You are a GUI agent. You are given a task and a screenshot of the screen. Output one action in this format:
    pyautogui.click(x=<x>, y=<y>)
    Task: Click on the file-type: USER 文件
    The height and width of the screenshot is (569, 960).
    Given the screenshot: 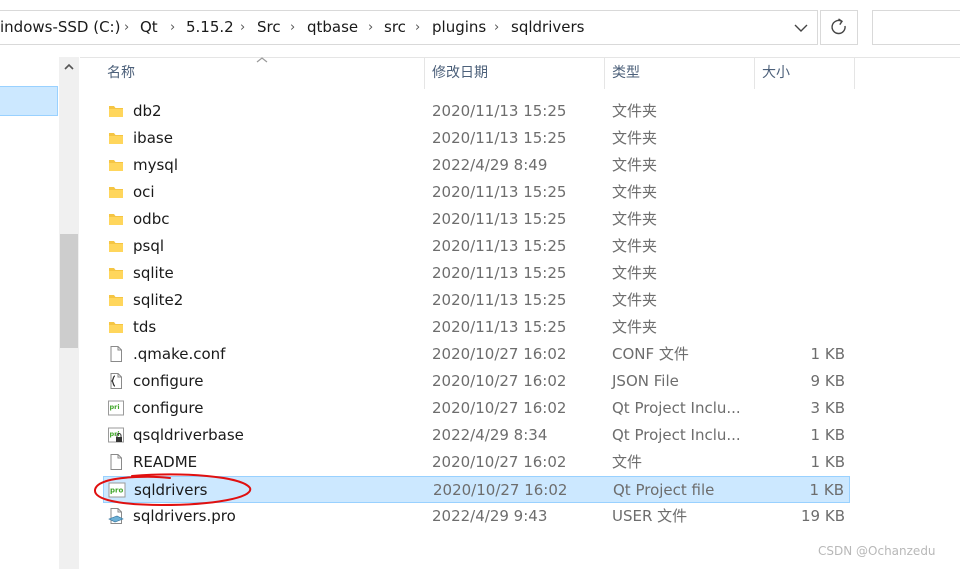 What is the action you would take?
    pyautogui.click(x=650, y=516)
    